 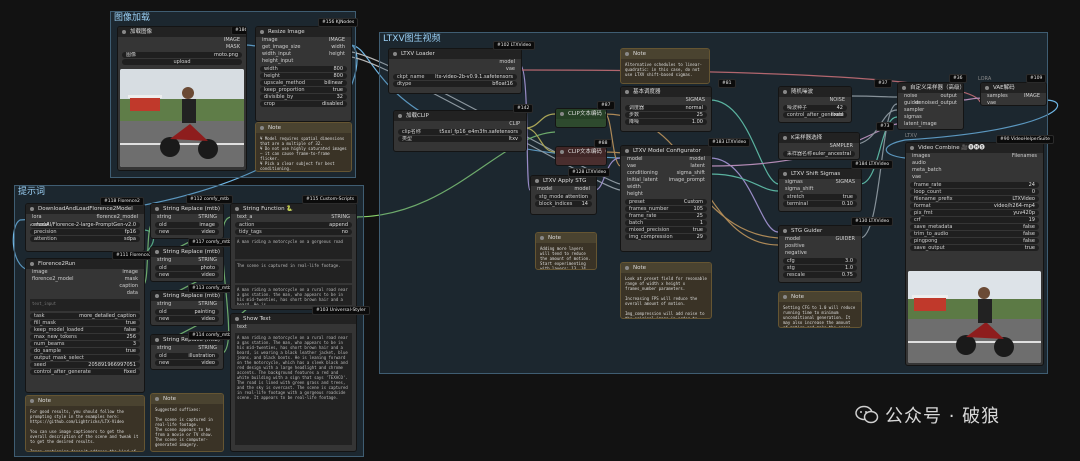 What do you see at coordinates (244, 217) in the screenshot?
I see `input-text-a: text_a` at bounding box center [244, 217].